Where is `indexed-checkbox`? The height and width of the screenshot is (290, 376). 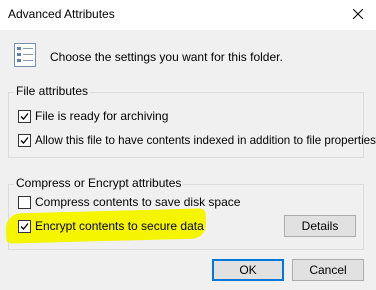
indexed-checkbox is located at coordinates (24, 140).